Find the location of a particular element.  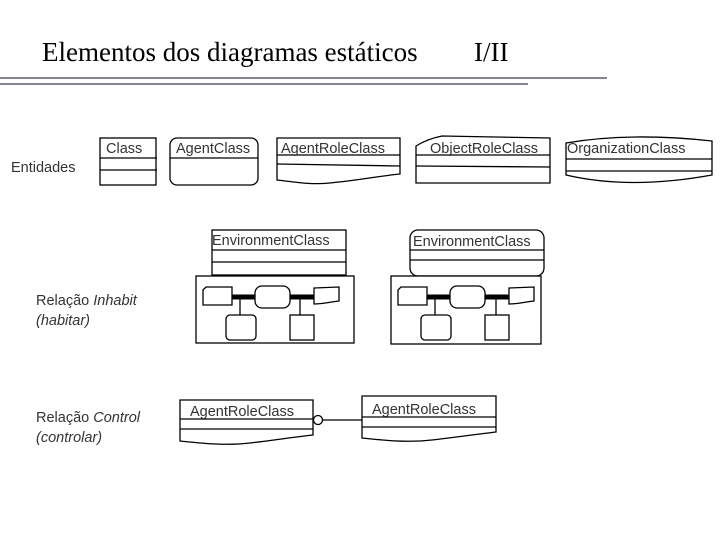

controller-label: AgentRoleClass is located at coordinates (242, 412).